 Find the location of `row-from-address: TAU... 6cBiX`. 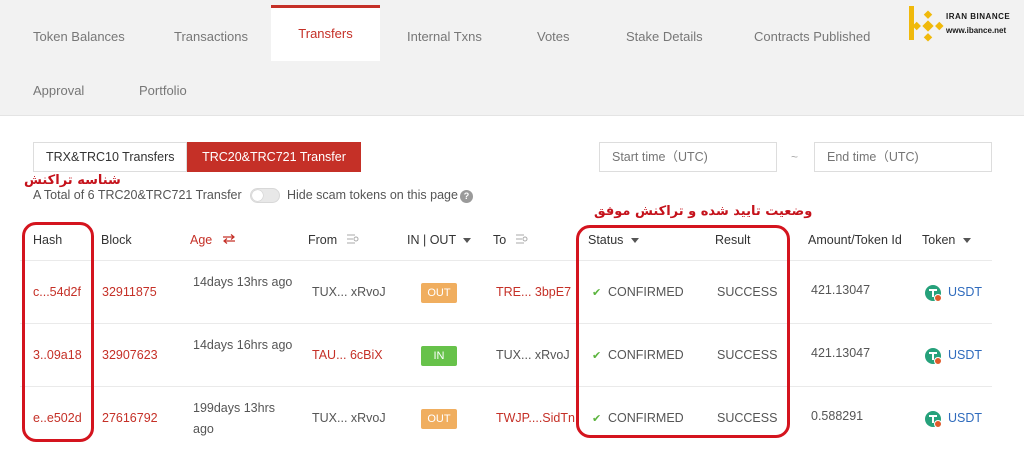

row-from-address: TAU... 6cBiX is located at coordinates (347, 355).